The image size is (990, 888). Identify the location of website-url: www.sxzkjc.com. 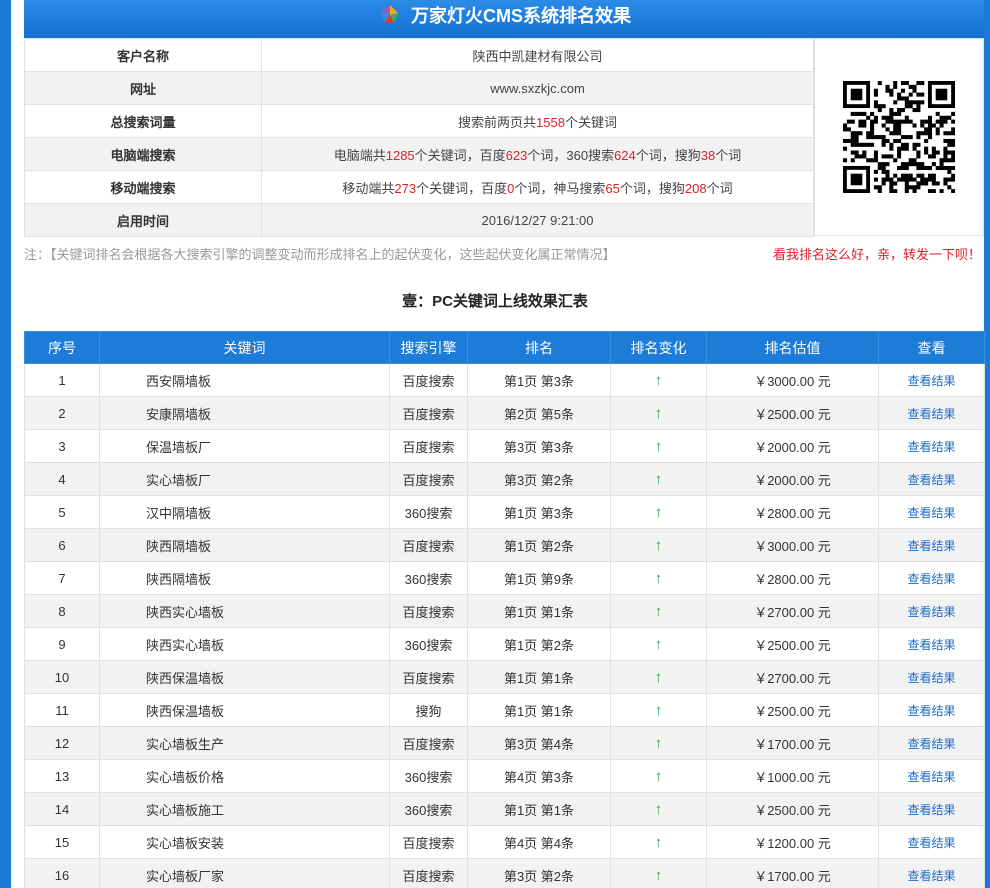
(537, 88).